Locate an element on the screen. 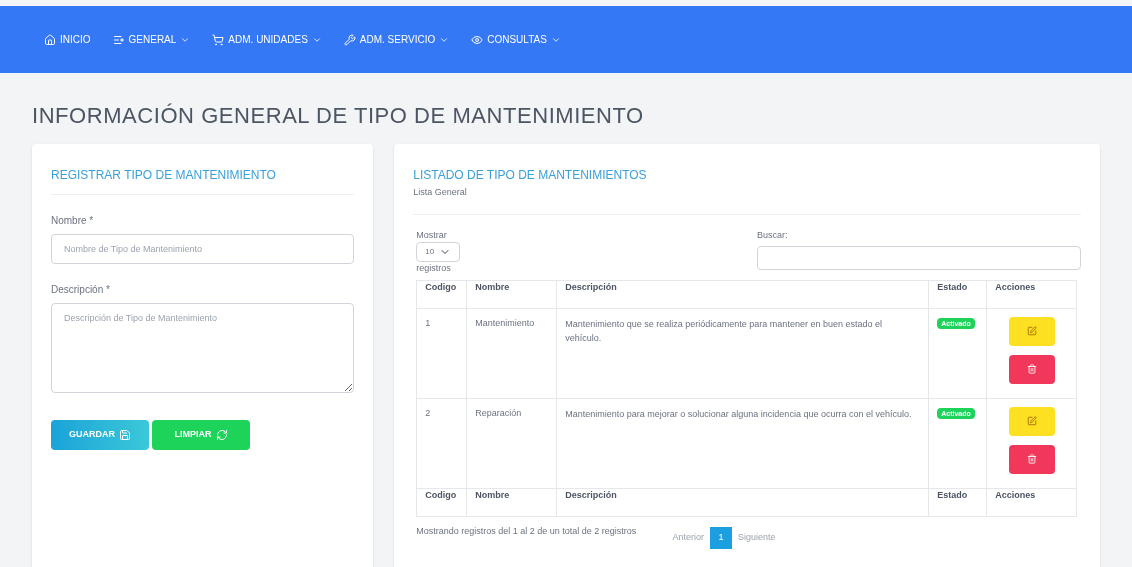 The width and height of the screenshot is (1132, 567). show-label: Mostrar is located at coordinates (432, 235).